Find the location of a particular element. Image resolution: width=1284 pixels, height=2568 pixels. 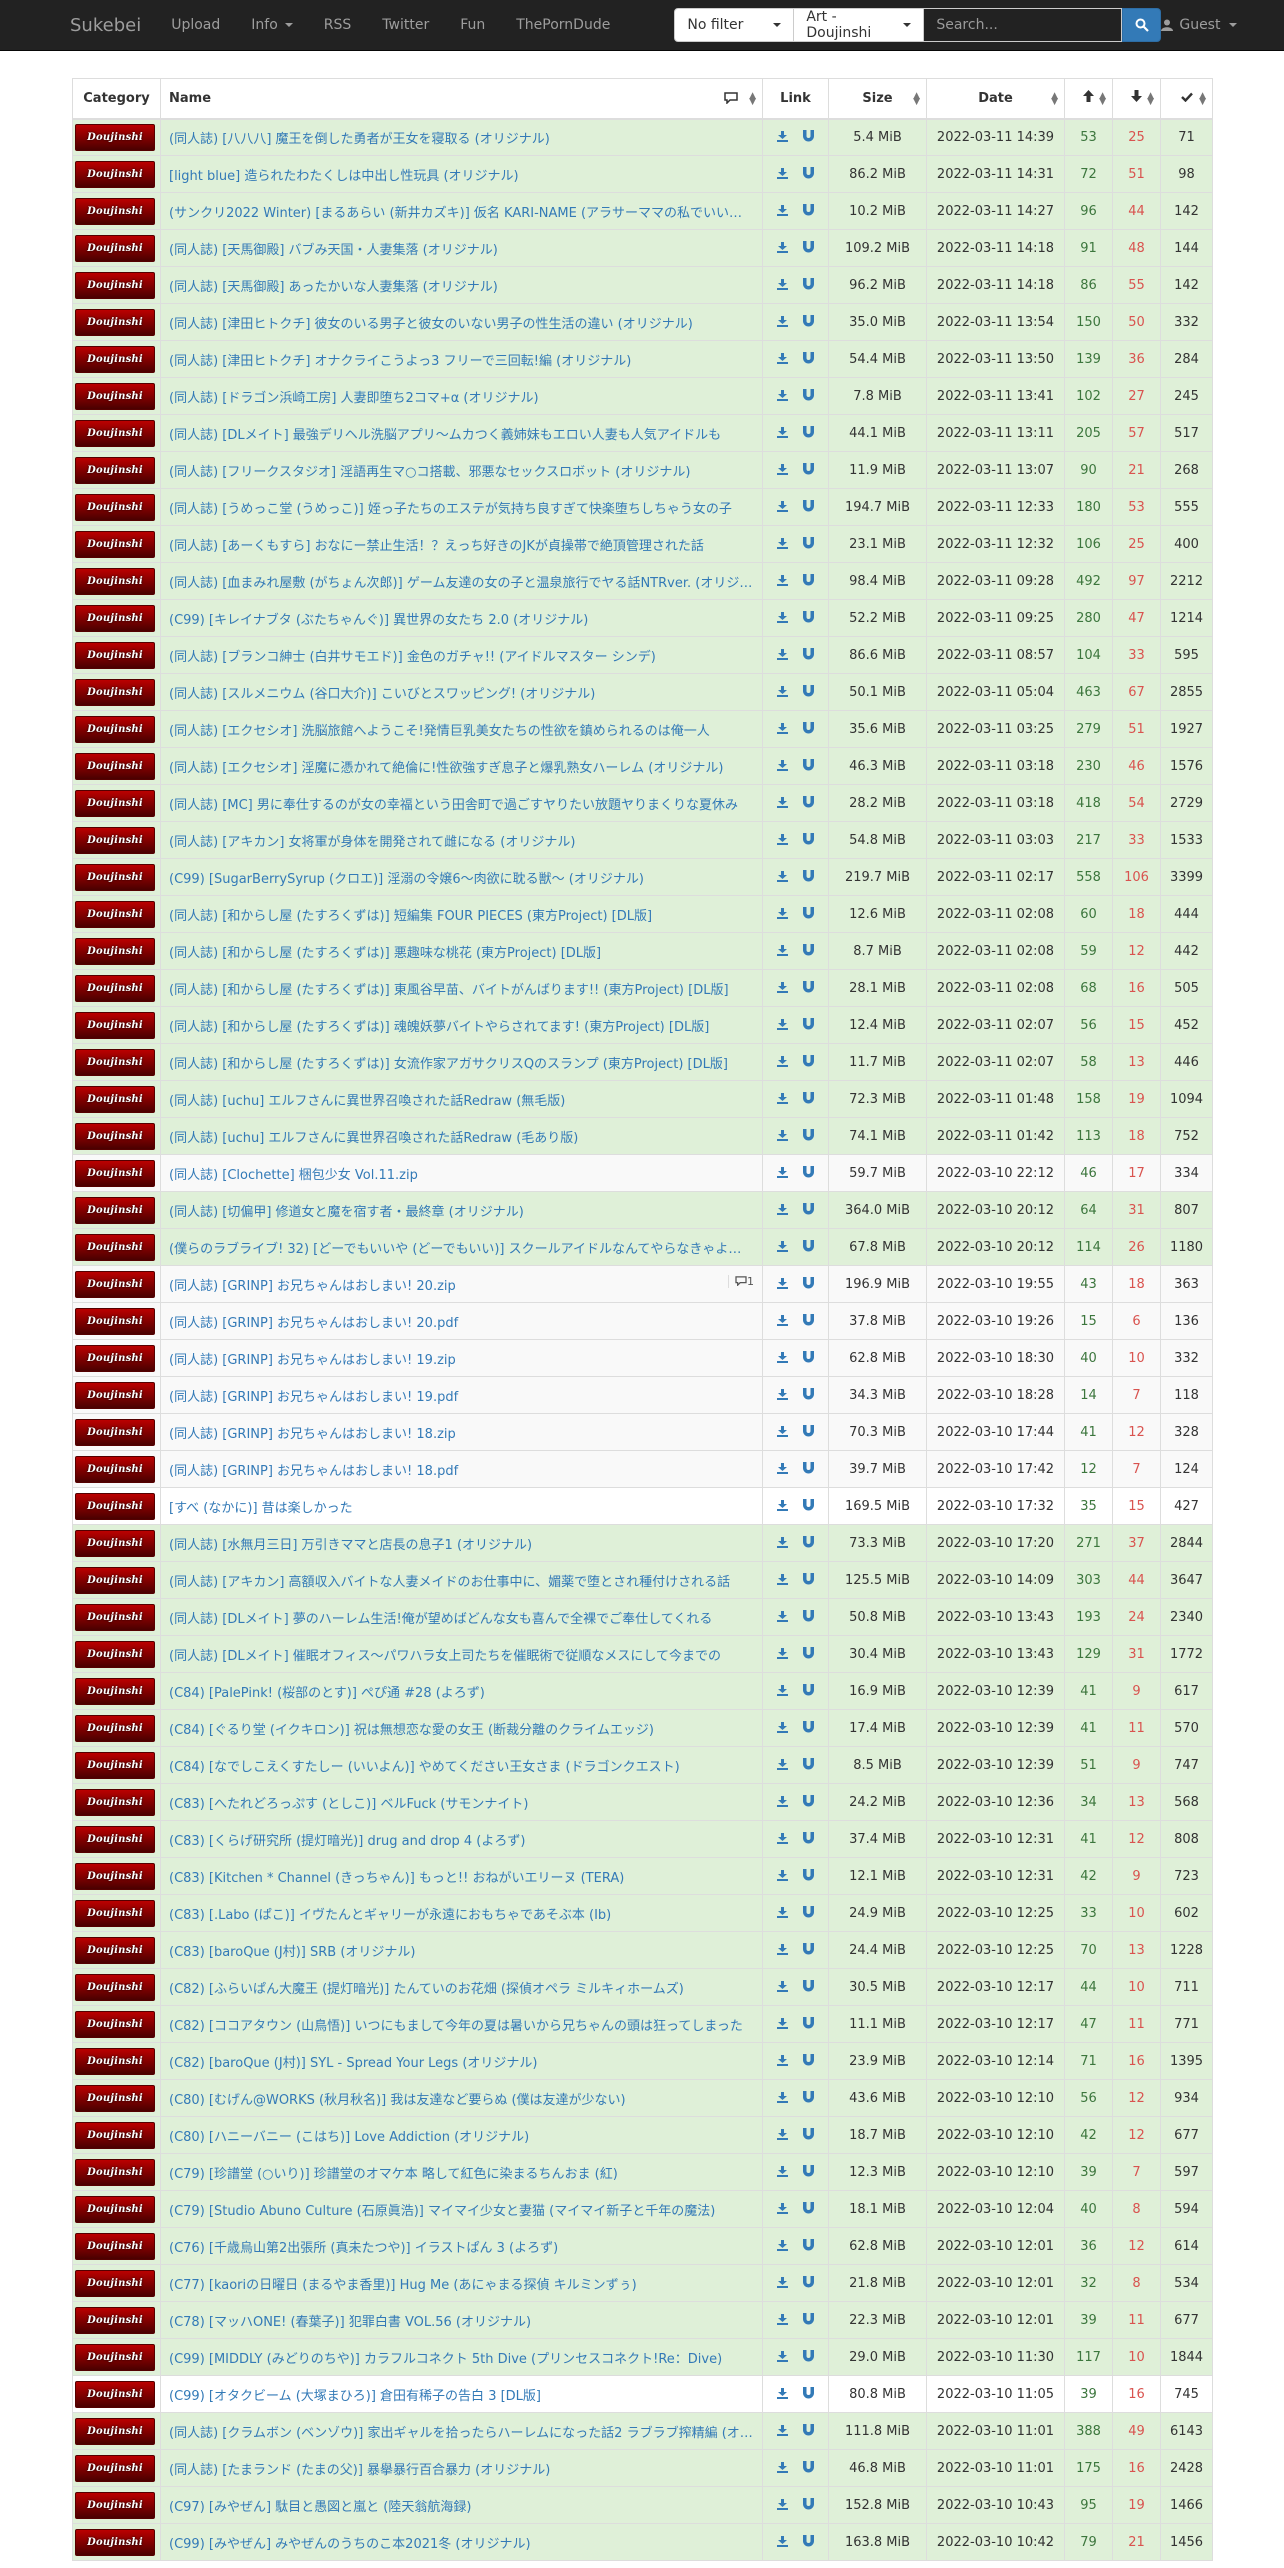

torrent-title-link: (同人誌) [天馬御殿] あったかいな人妻集落 (オリジナル) is located at coordinates (333, 287).